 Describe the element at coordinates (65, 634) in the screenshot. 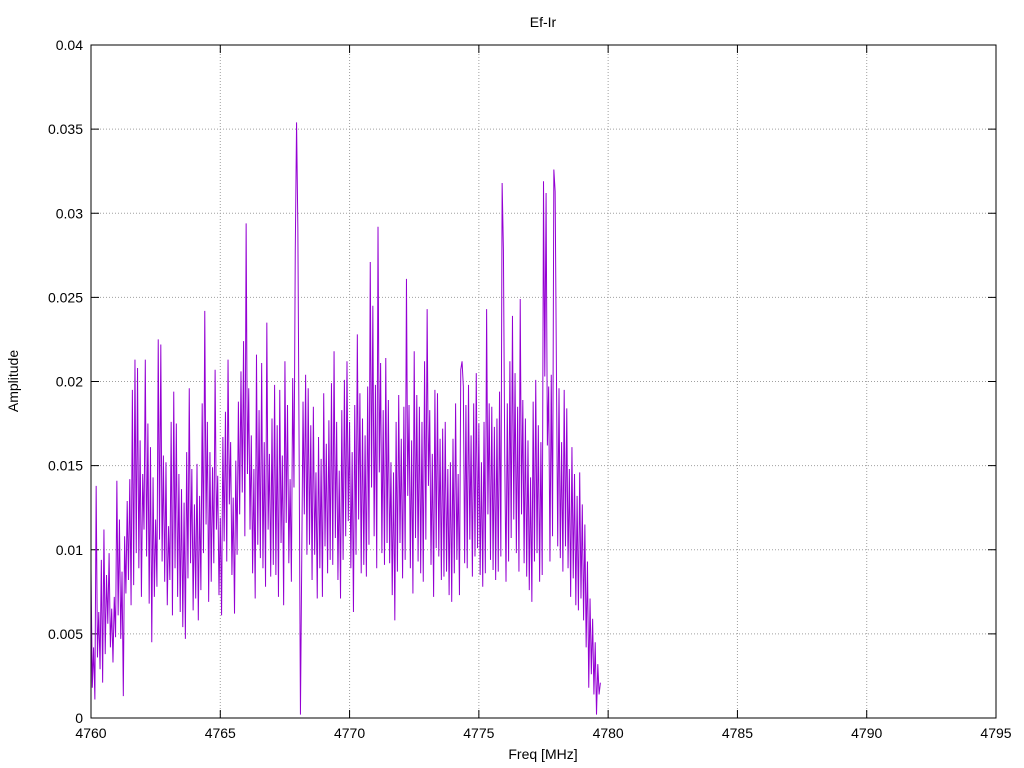

I see `y-tick-label: 0.005` at that location.